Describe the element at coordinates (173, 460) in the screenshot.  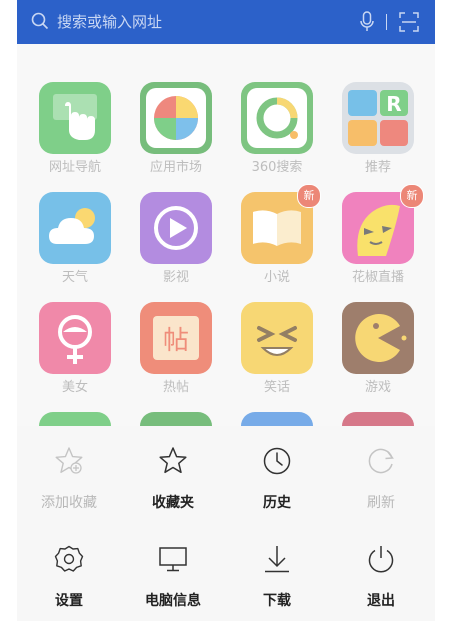
I see `favorites-star-icon` at that location.